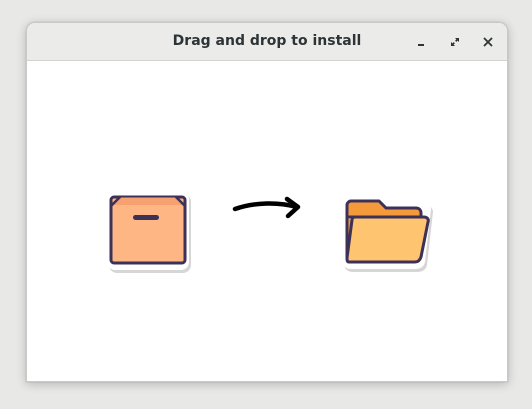 The image size is (532, 409). Describe the element at coordinates (269, 209) in the screenshot. I see `arrow-right-icon` at that location.